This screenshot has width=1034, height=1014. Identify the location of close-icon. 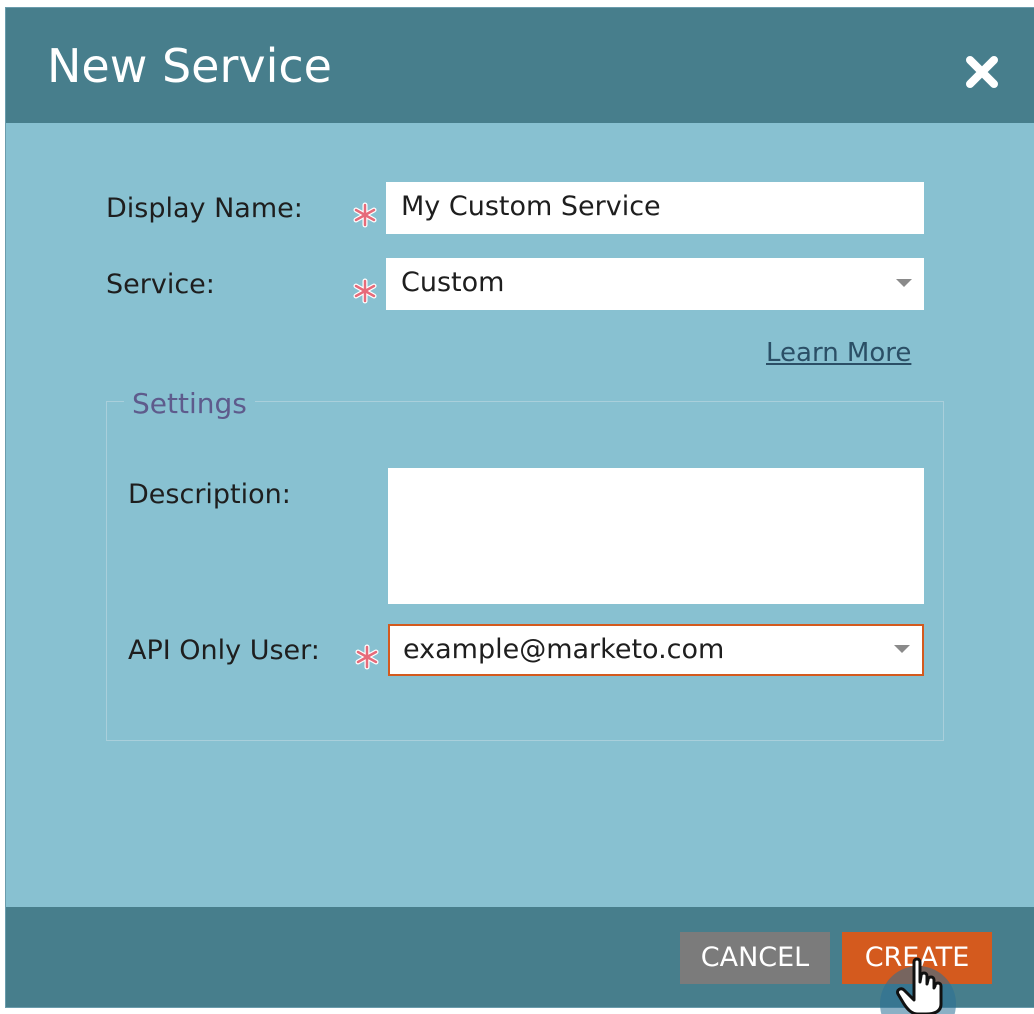
(982, 72).